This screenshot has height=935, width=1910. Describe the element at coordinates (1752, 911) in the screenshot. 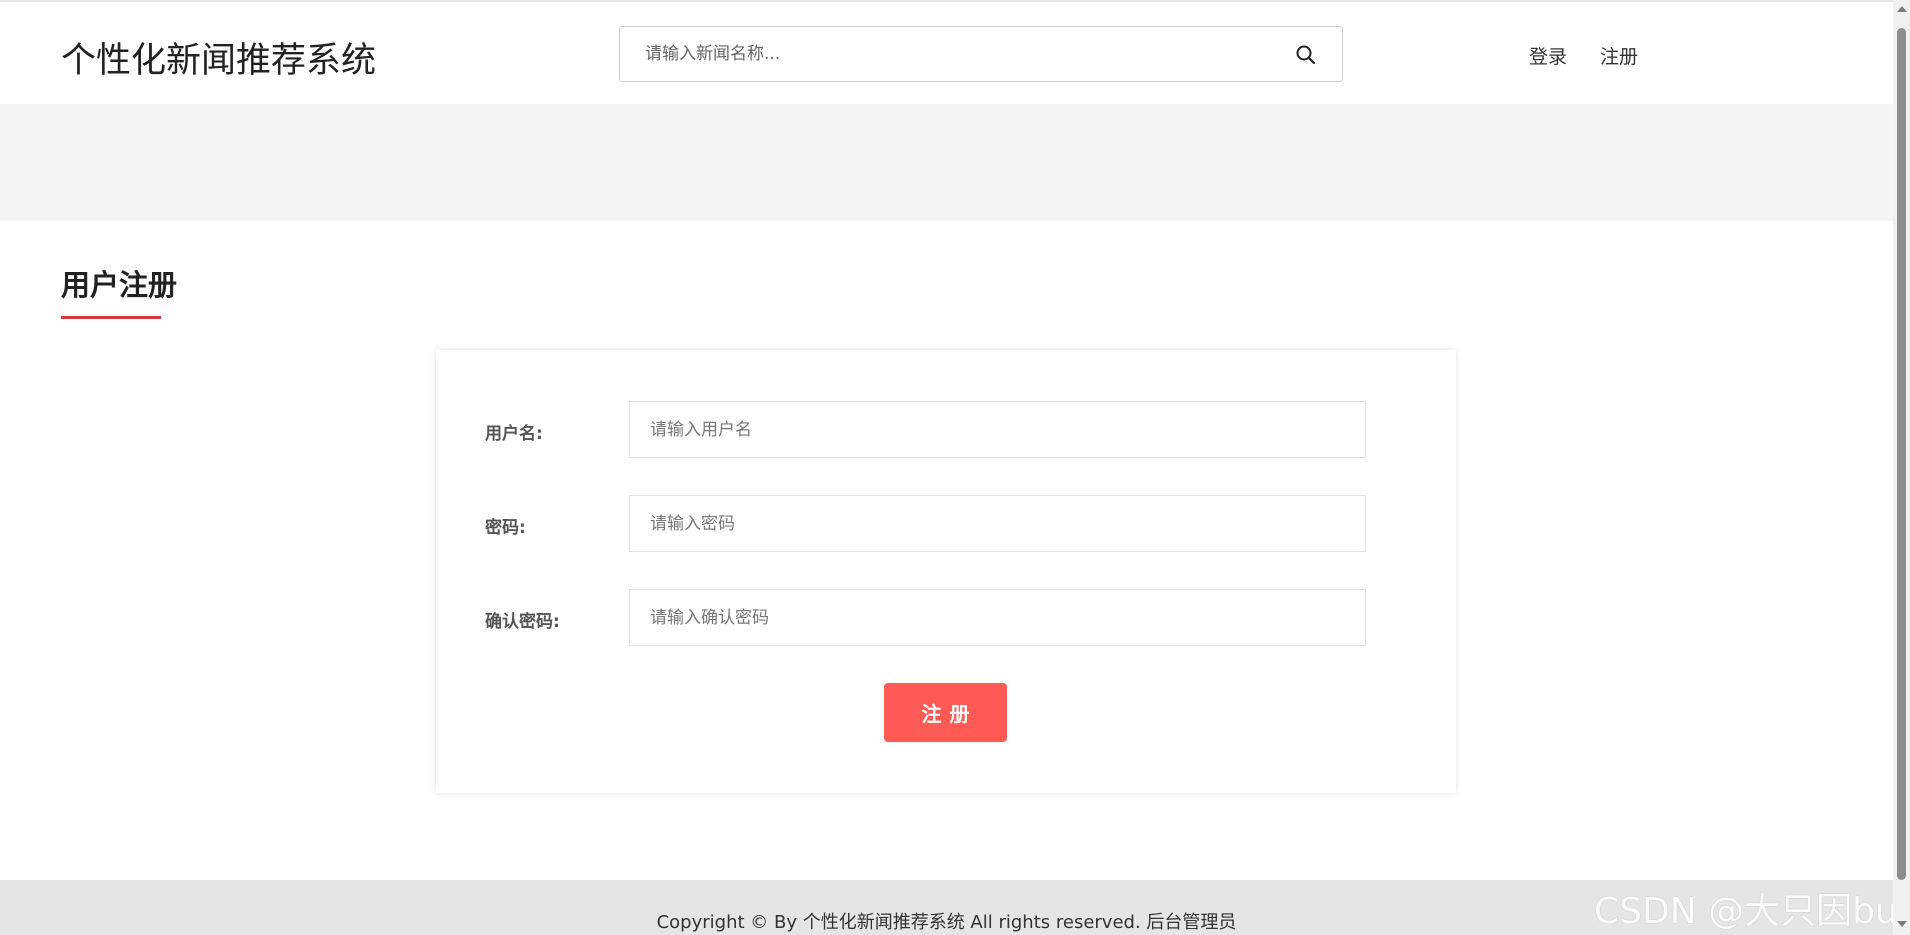

I see `watermark: CSDN @大只因bug` at that location.